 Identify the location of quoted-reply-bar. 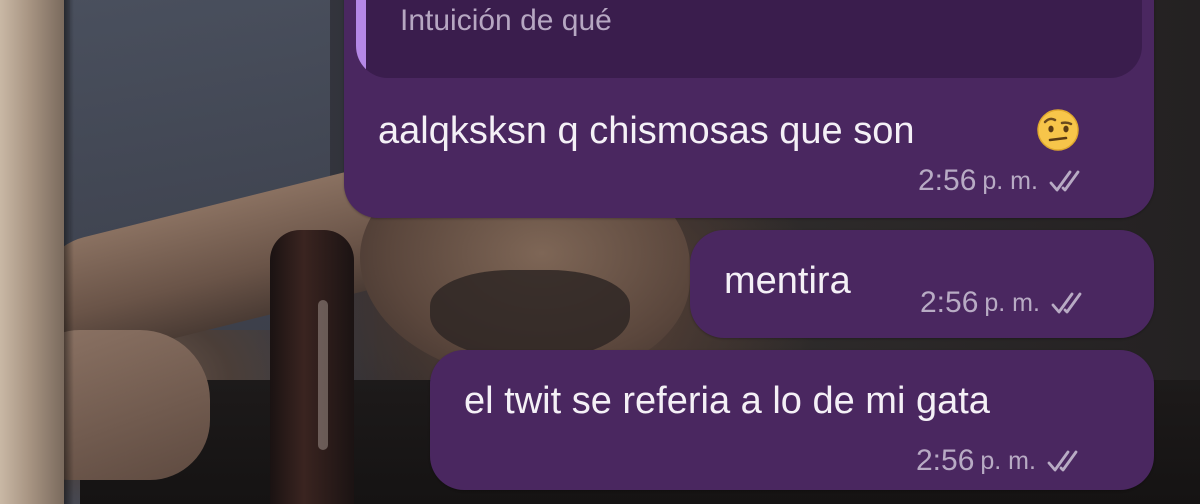
(361, 39).